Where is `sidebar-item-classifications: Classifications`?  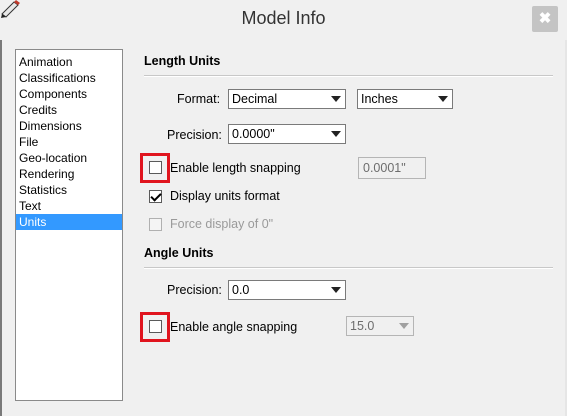
sidebar-item-classifications: Classifications is located at coordinates (69, 78).